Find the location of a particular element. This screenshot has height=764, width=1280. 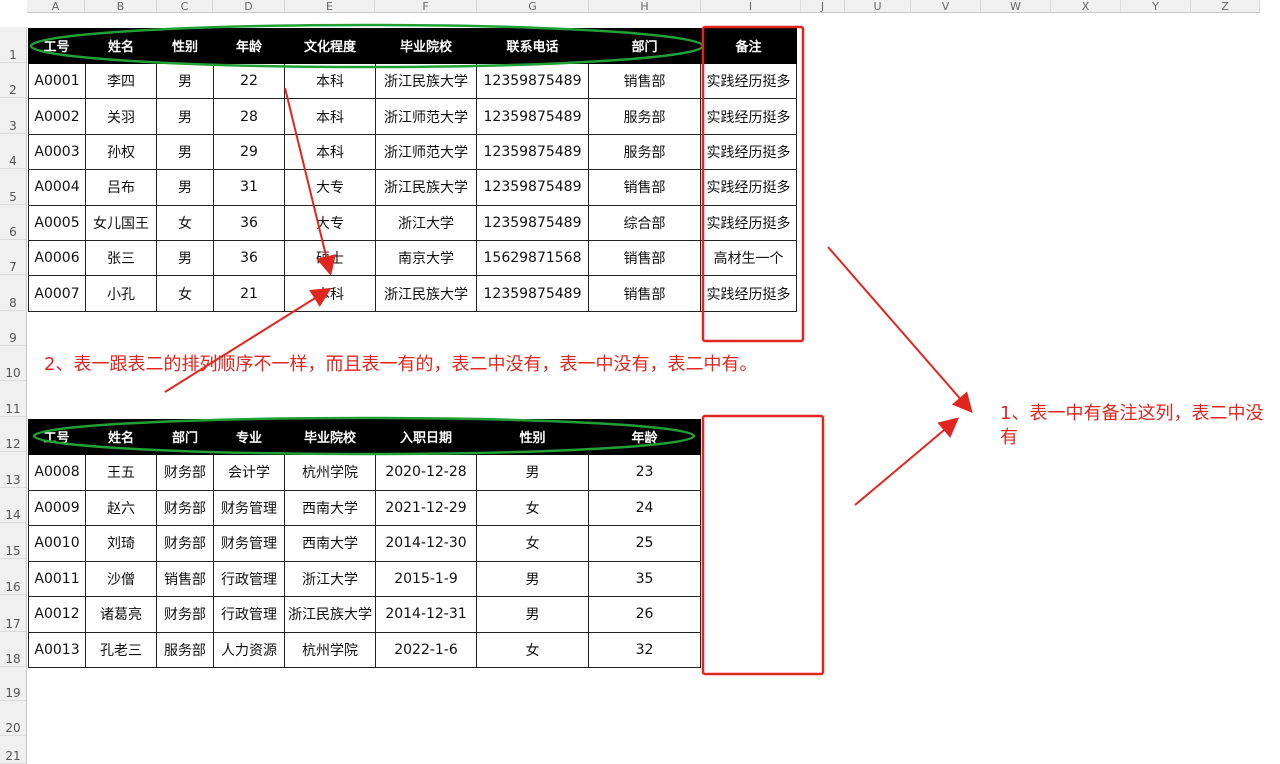

row-header-5: 5 is located at coordinates (13, 187).